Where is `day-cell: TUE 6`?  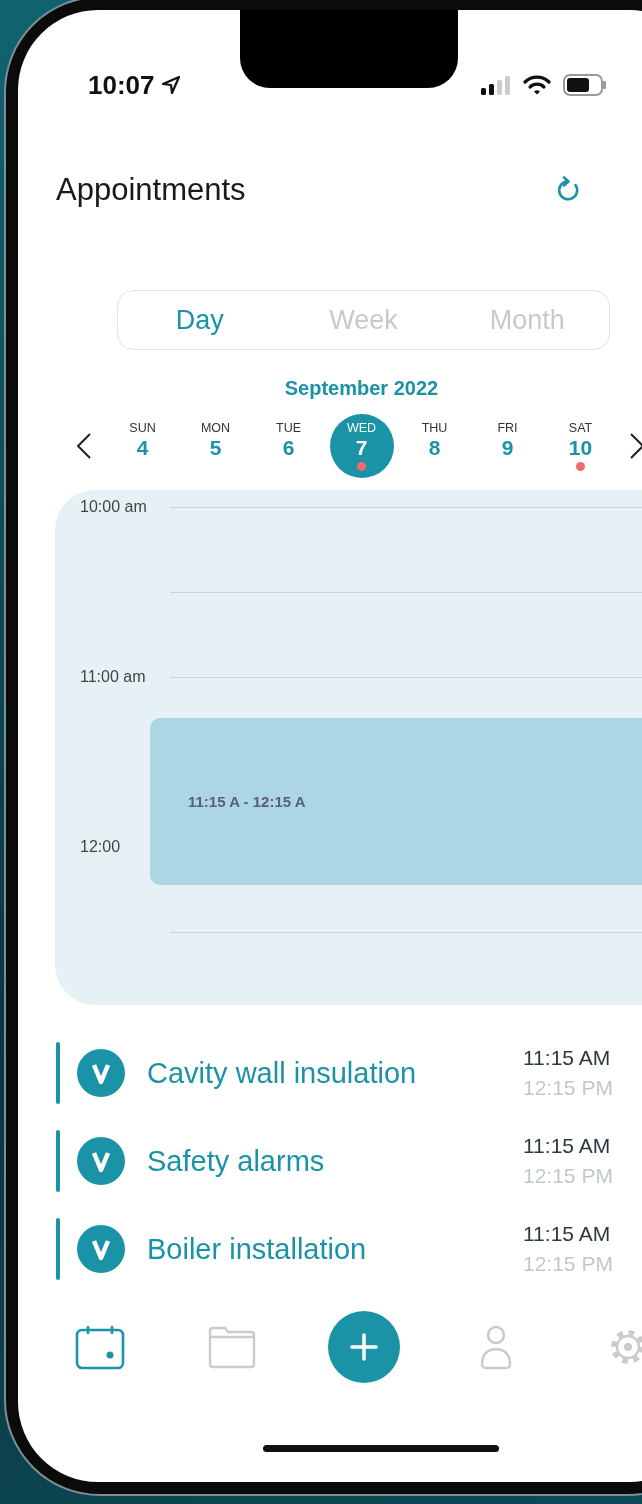
day-cell: TUE 6 is located at coordinates (288, 446).